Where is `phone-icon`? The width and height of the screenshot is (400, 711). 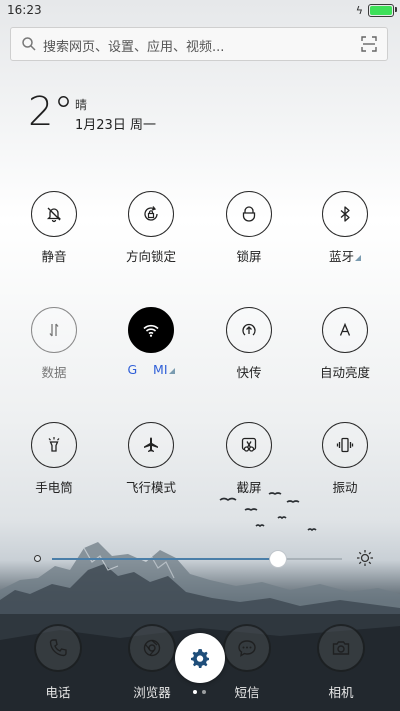 phone-icon is located at coordinates (58, 648).